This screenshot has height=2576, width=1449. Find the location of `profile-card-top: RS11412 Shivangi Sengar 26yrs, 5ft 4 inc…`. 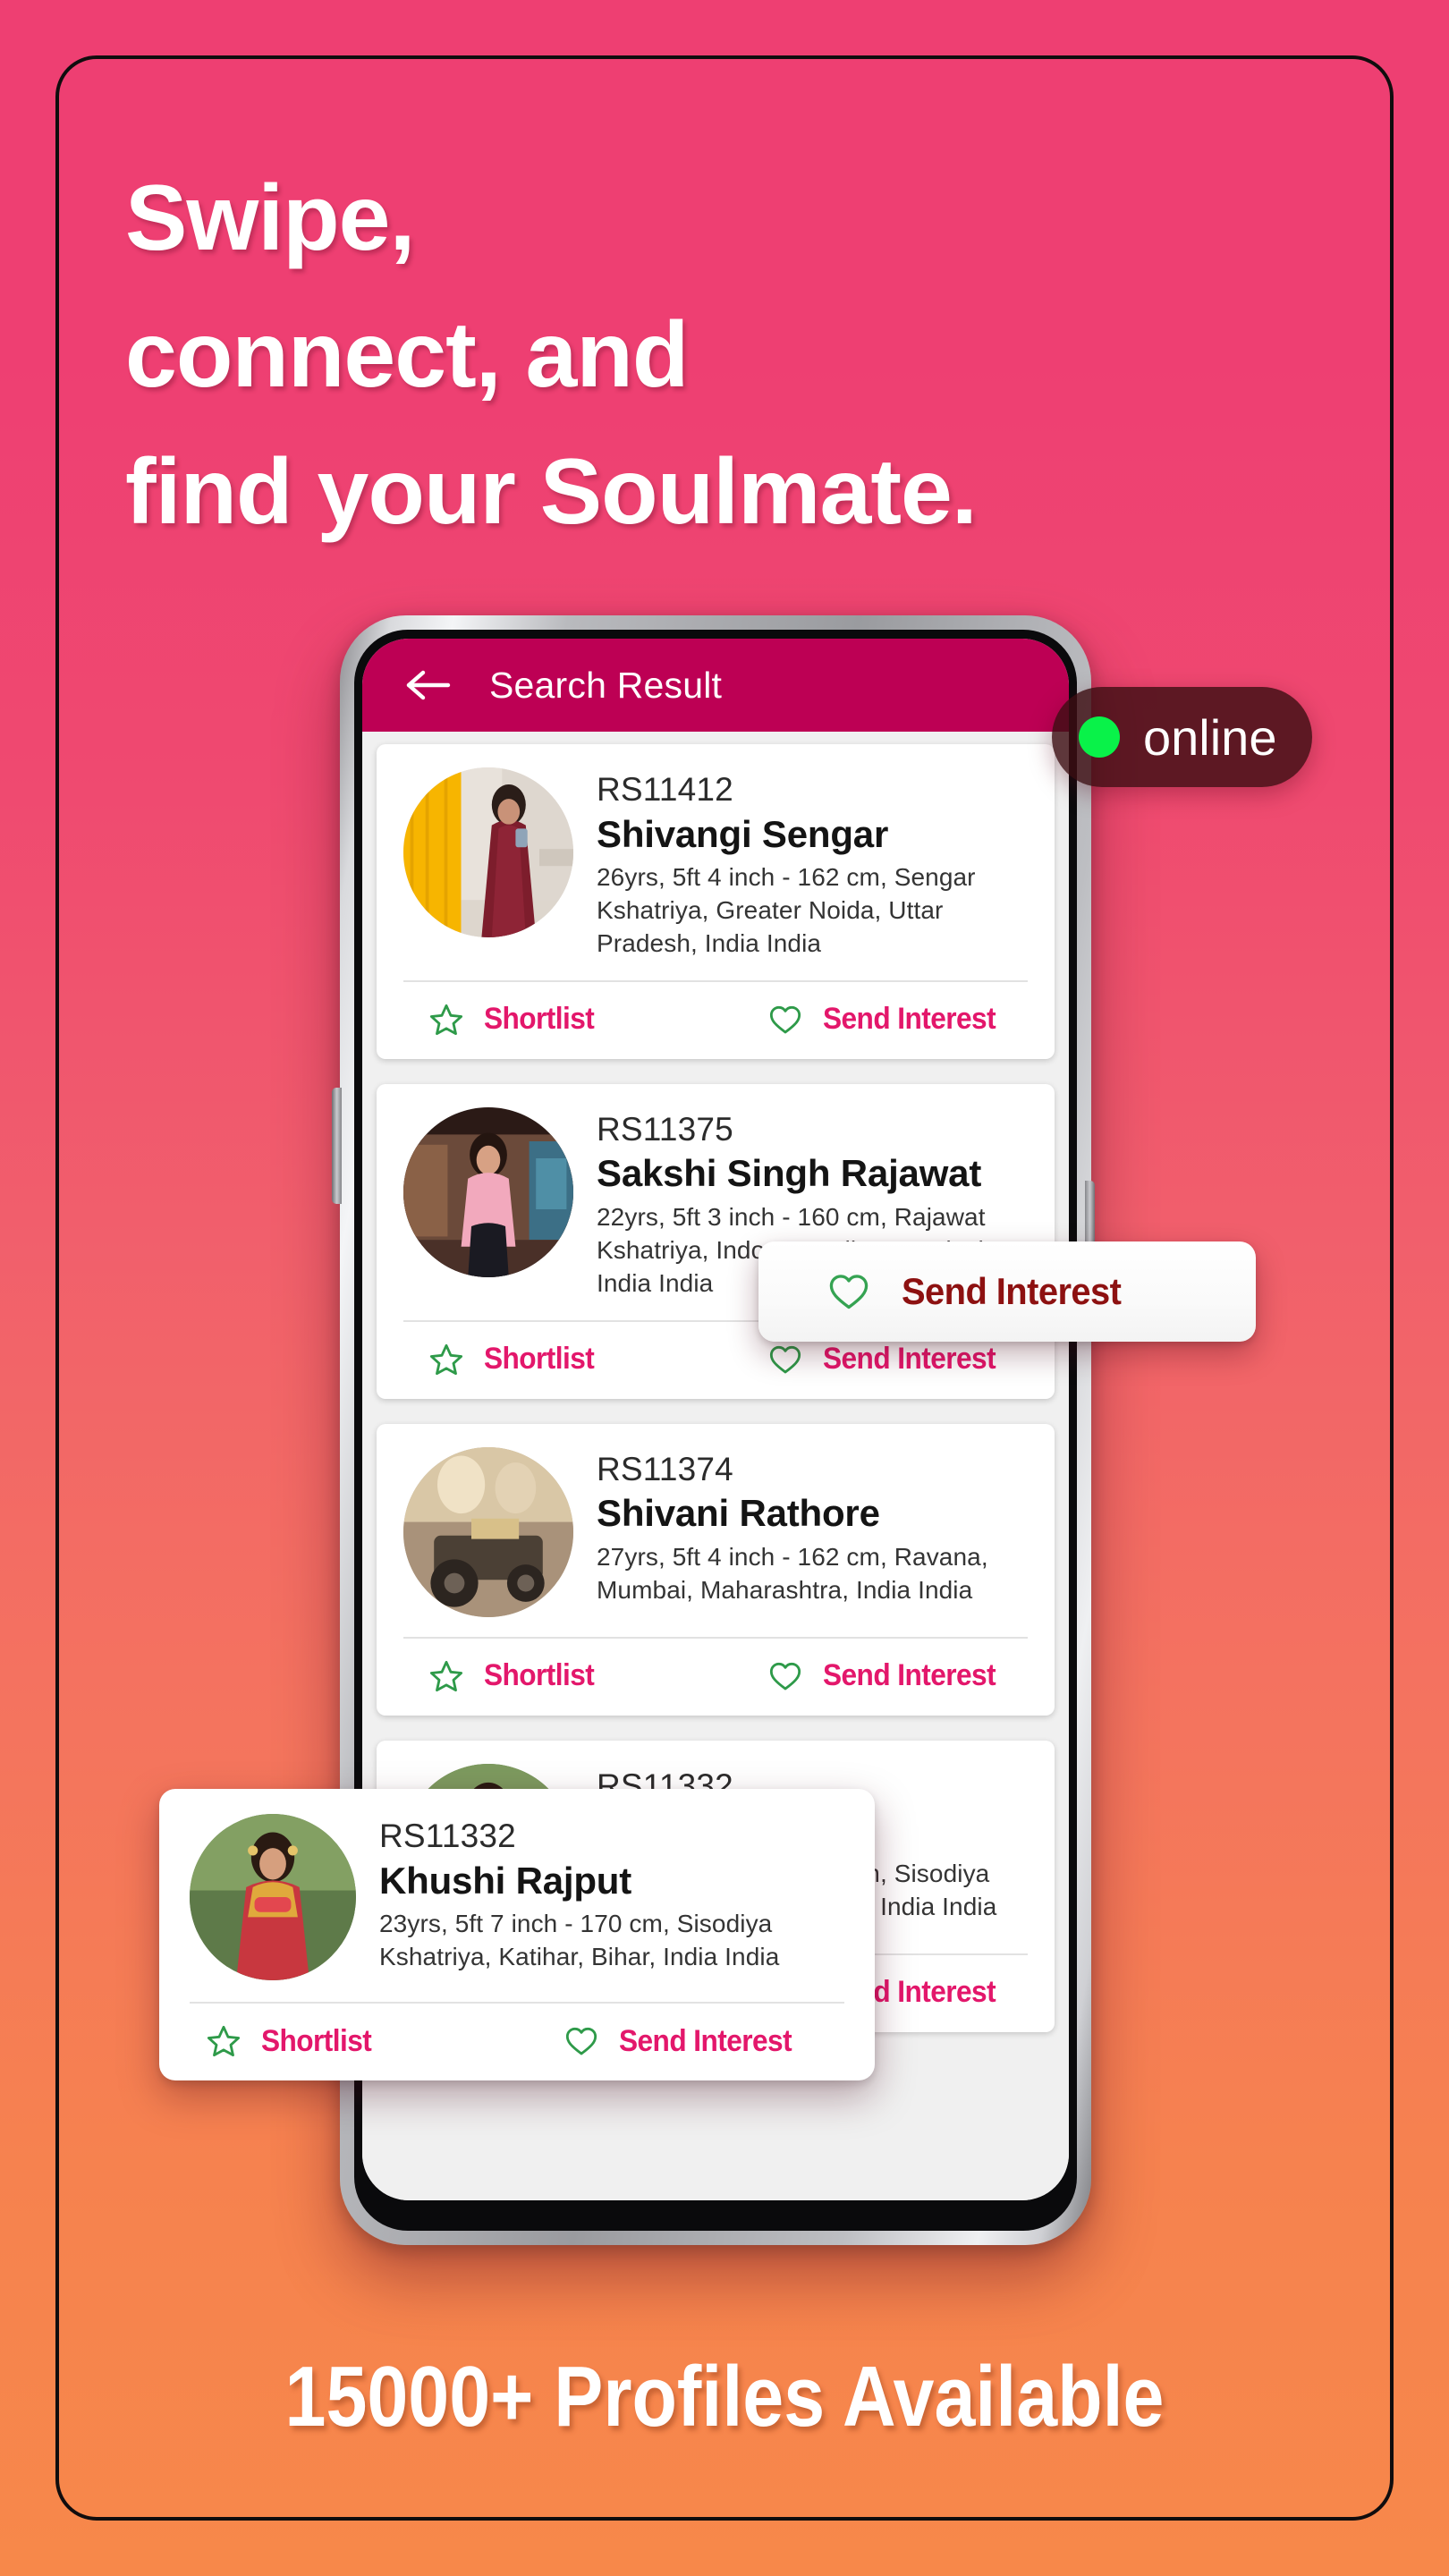

profile-card-top: RS11412 Shivangi Sengar 26yrs, 5ft 4 inc… is located at coordinates (716, 873).